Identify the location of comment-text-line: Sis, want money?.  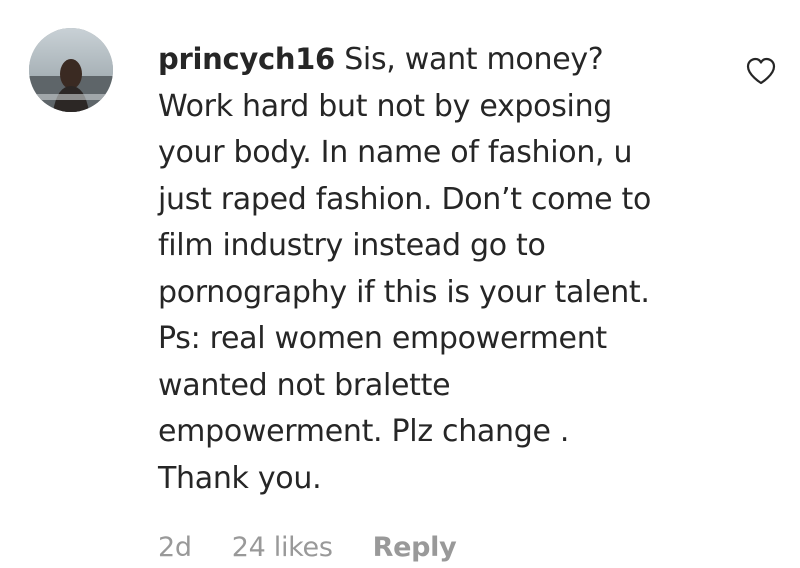
(474, 59).